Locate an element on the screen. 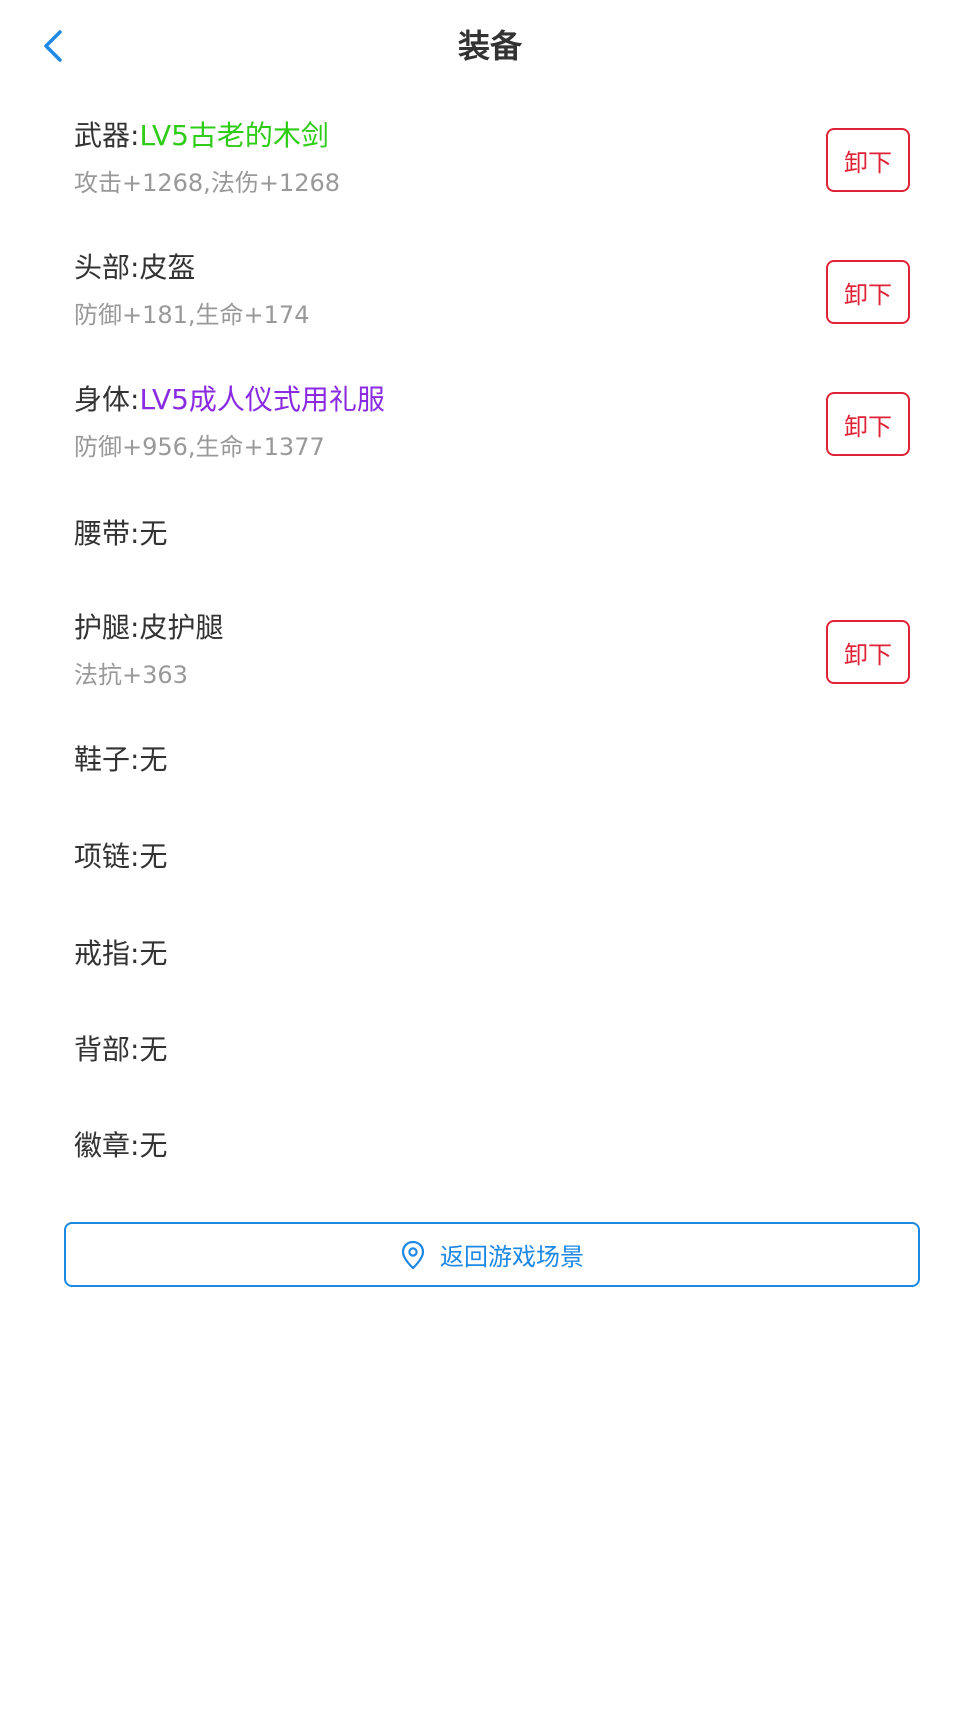  slot-name: 护腿:皮护腿 is located at coordinates (148, 628).